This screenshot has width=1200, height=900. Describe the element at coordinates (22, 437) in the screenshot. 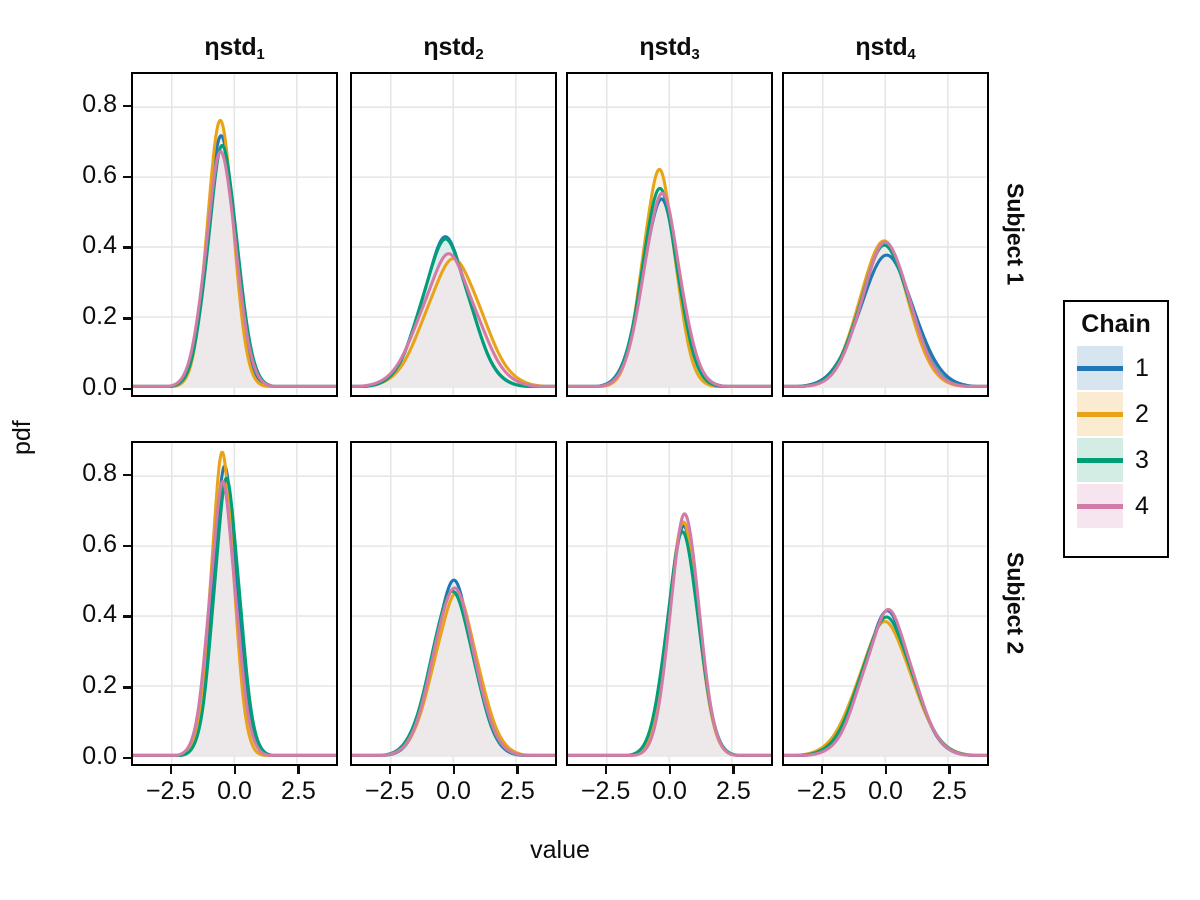

I see `y-axis-title: pdf` at that location.